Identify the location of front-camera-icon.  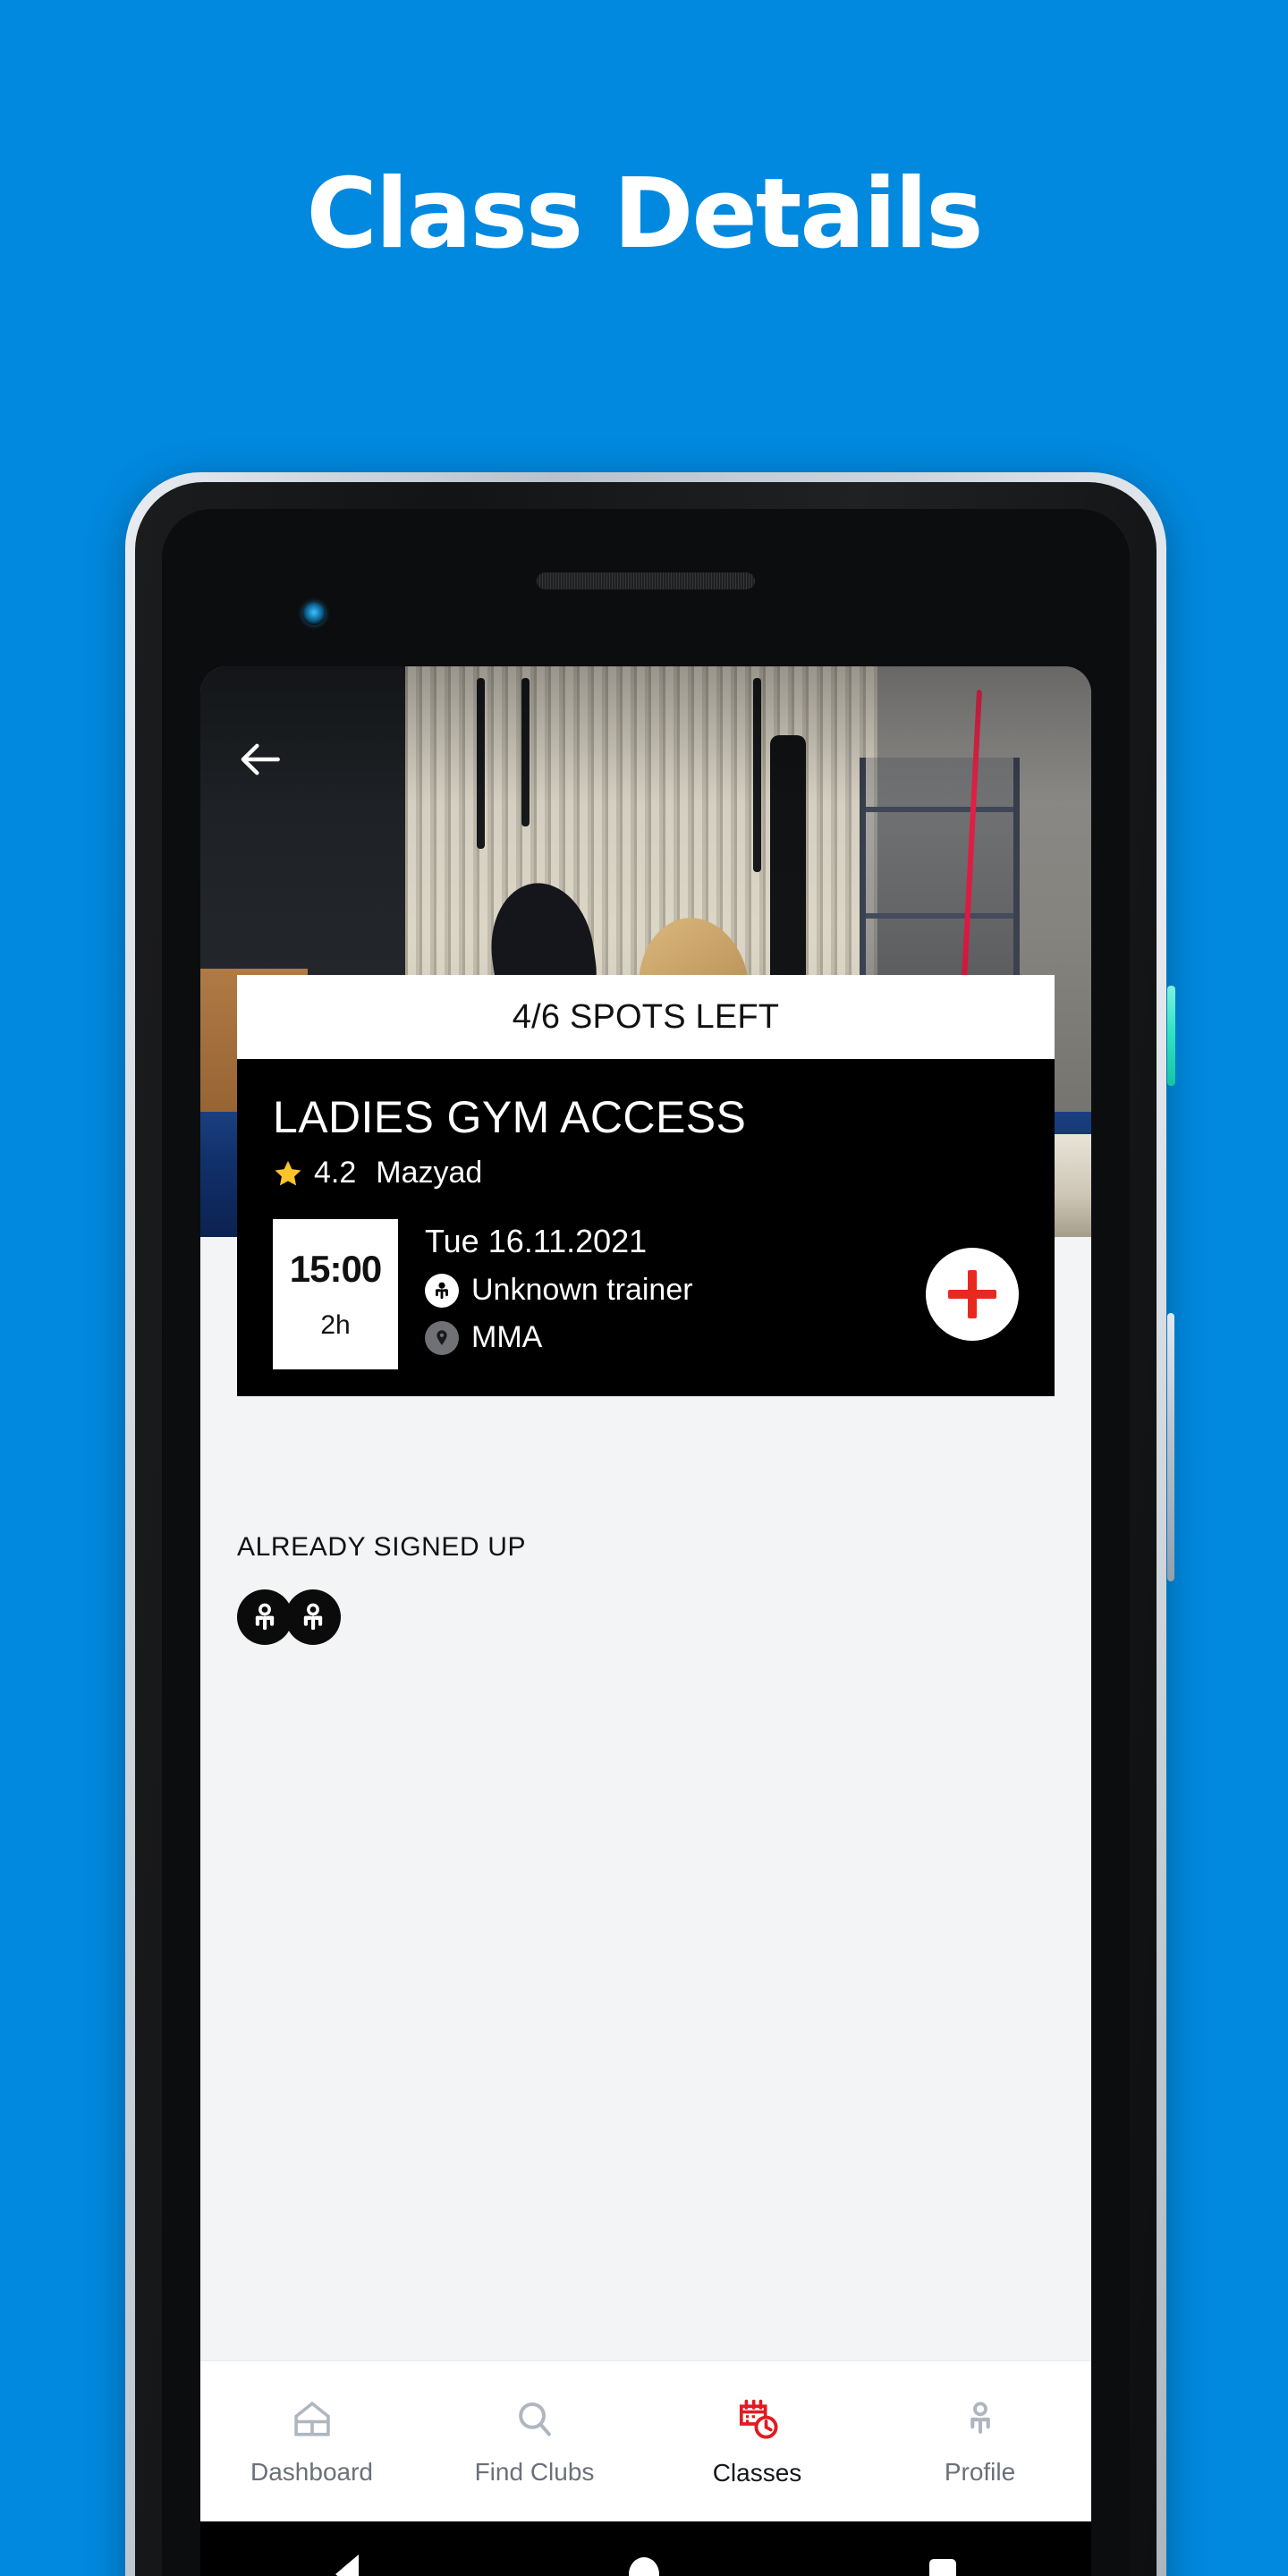
(314, 613).